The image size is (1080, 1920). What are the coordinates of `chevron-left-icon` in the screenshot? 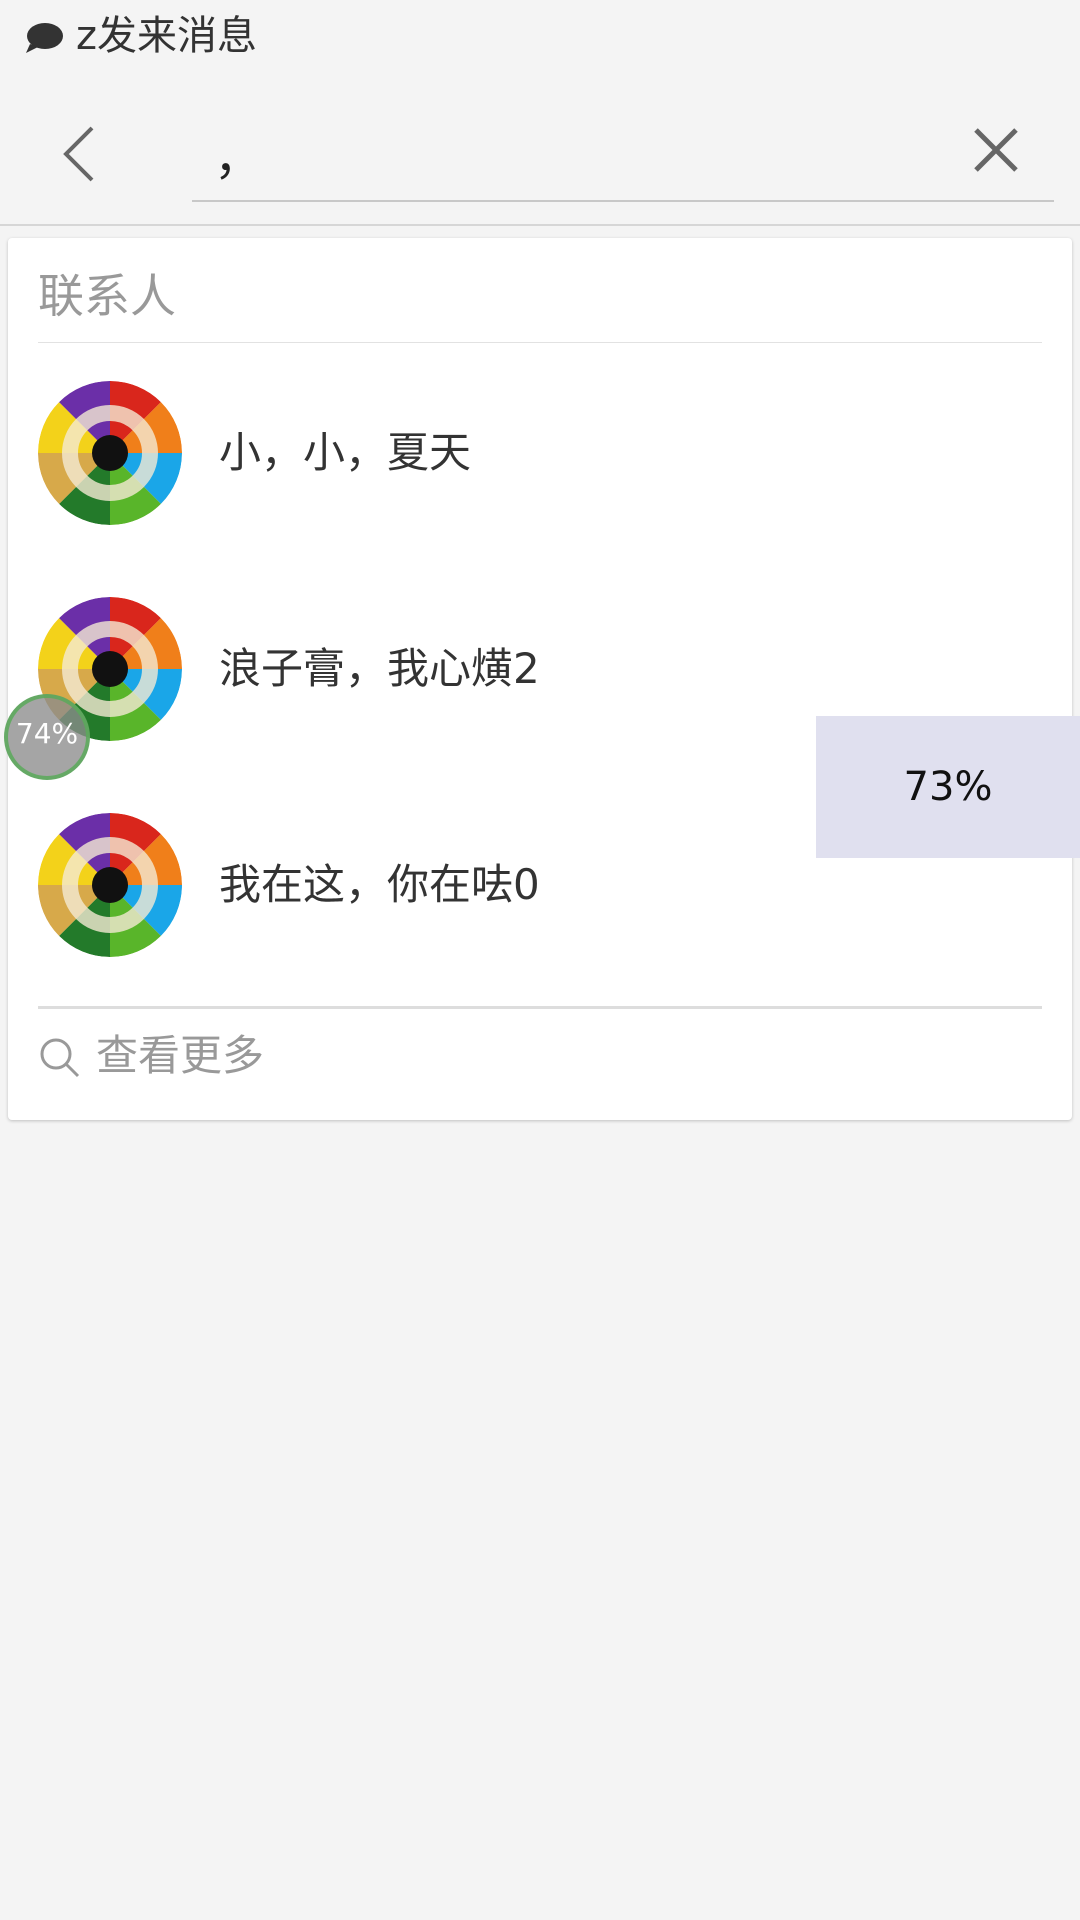 It's located at (78, 154).